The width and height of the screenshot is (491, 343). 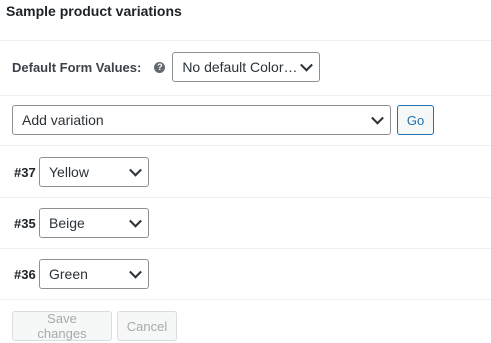 I want to click on footer-actions: Save changes Cancel, so click(x=94, y=326).